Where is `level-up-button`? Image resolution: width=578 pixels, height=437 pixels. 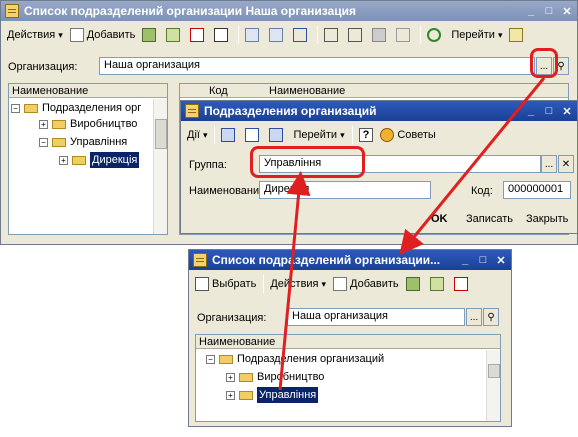 level-up-button is located at coordinates (301, 35).